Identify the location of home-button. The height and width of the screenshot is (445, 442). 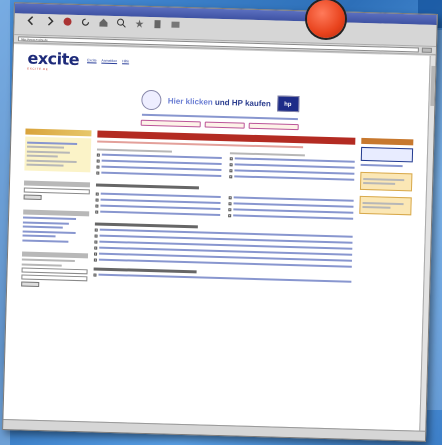
(103, 26).